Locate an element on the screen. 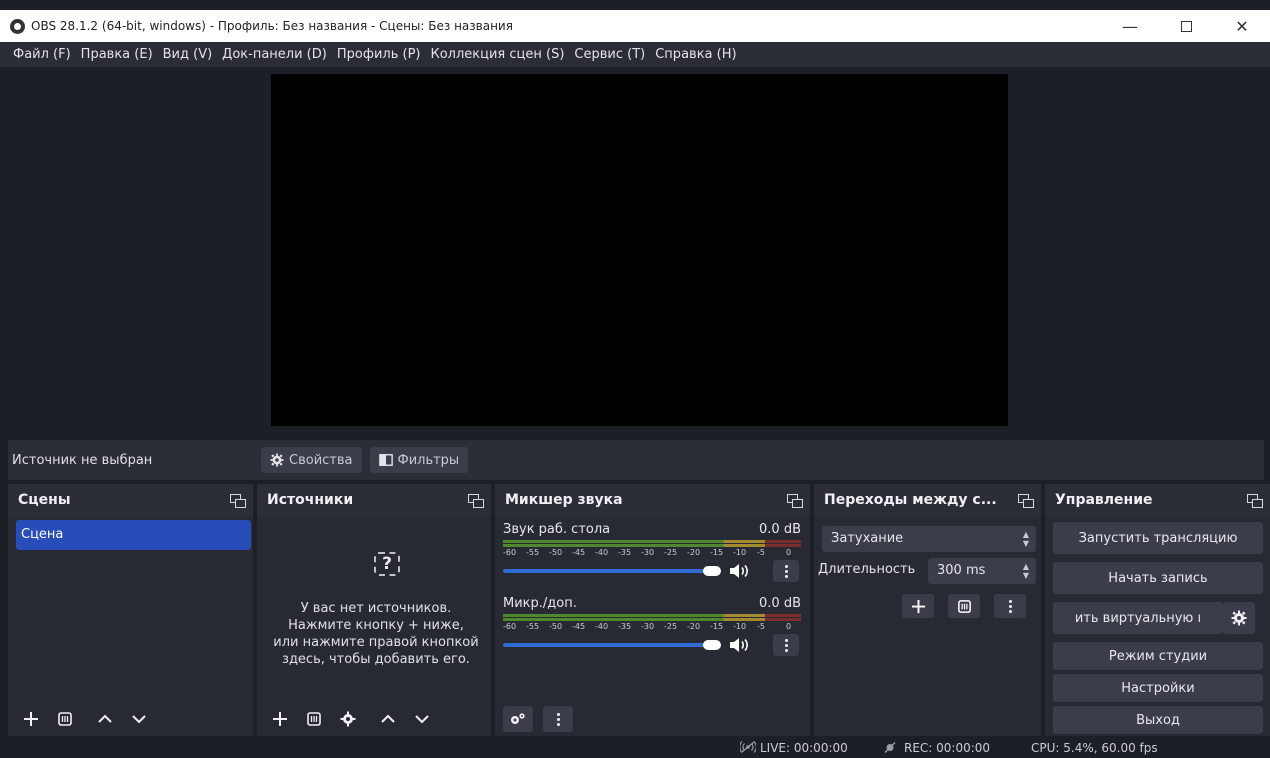  duration-label: Длительность is located at coordinates (867, 569).